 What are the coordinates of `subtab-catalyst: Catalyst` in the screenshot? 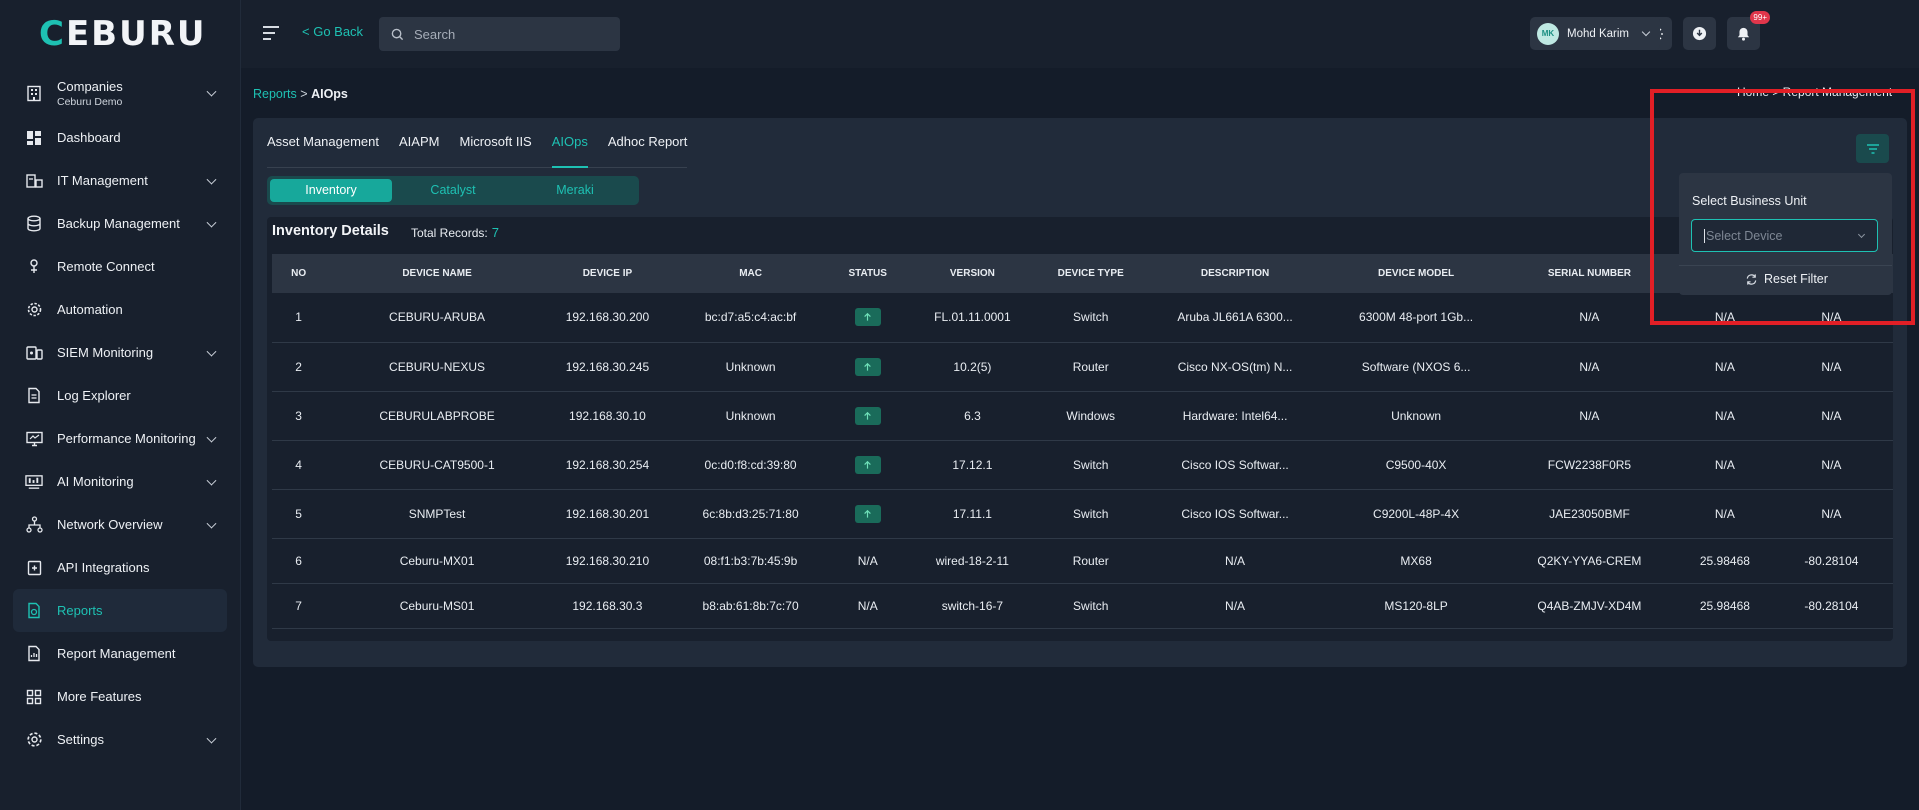 It's located at (453, 190).